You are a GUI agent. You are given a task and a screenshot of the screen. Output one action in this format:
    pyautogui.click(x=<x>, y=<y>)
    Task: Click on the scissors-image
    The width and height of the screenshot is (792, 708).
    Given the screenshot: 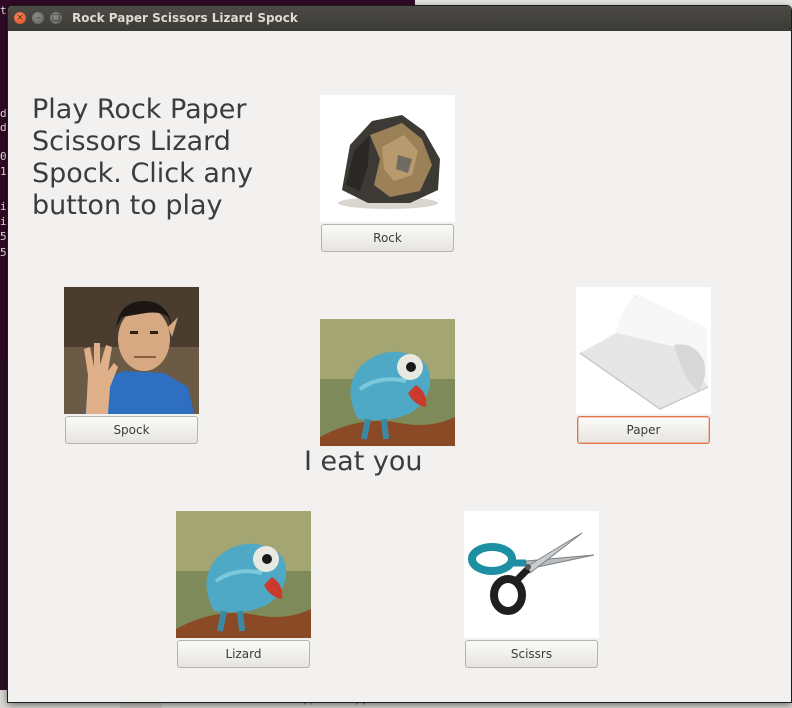 What is the action you would take?
    pyautogui.click(x=531, y=574)
    